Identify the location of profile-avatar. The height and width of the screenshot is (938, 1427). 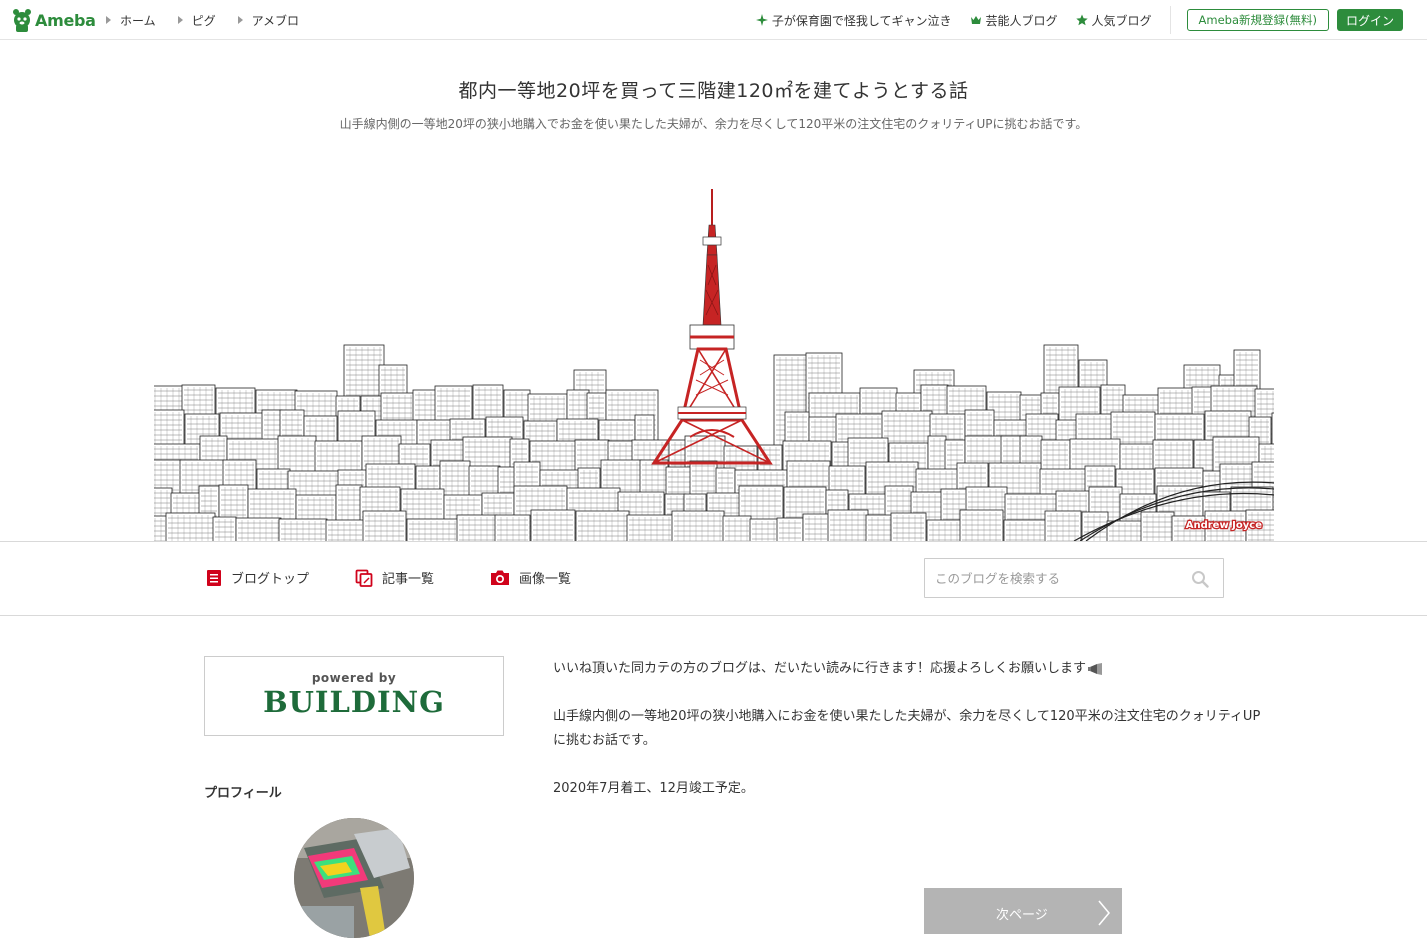
(354, 878).